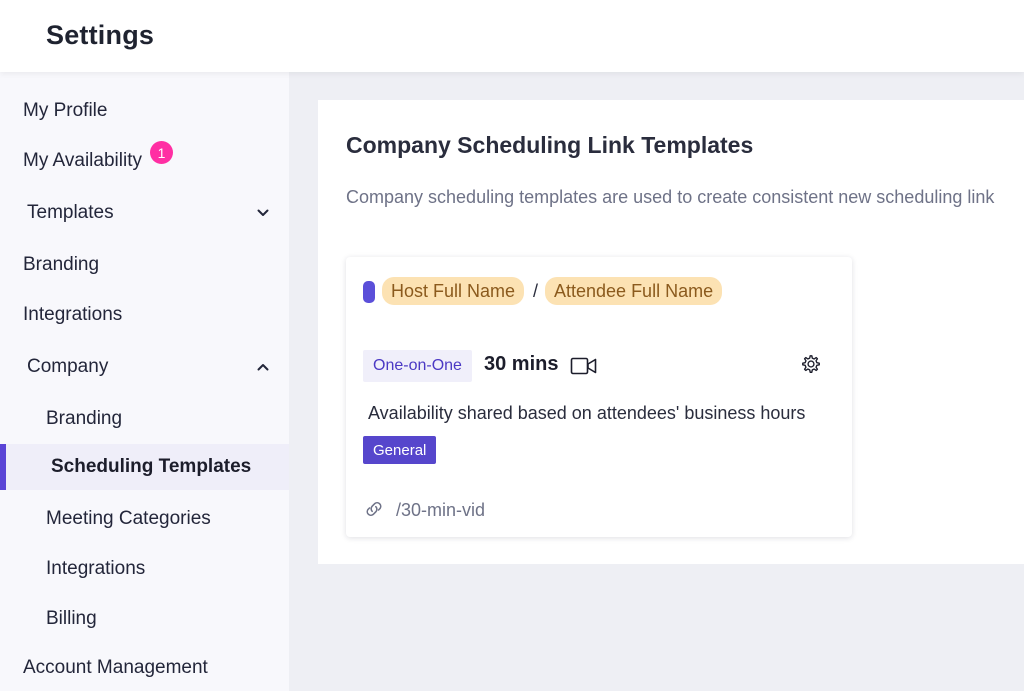 This screenshot has height=691, width=1024. Describe the element at coordinates (634, 291) in the screenshot. I see `attendee-name-chip: Attendee Full Name` at that location.